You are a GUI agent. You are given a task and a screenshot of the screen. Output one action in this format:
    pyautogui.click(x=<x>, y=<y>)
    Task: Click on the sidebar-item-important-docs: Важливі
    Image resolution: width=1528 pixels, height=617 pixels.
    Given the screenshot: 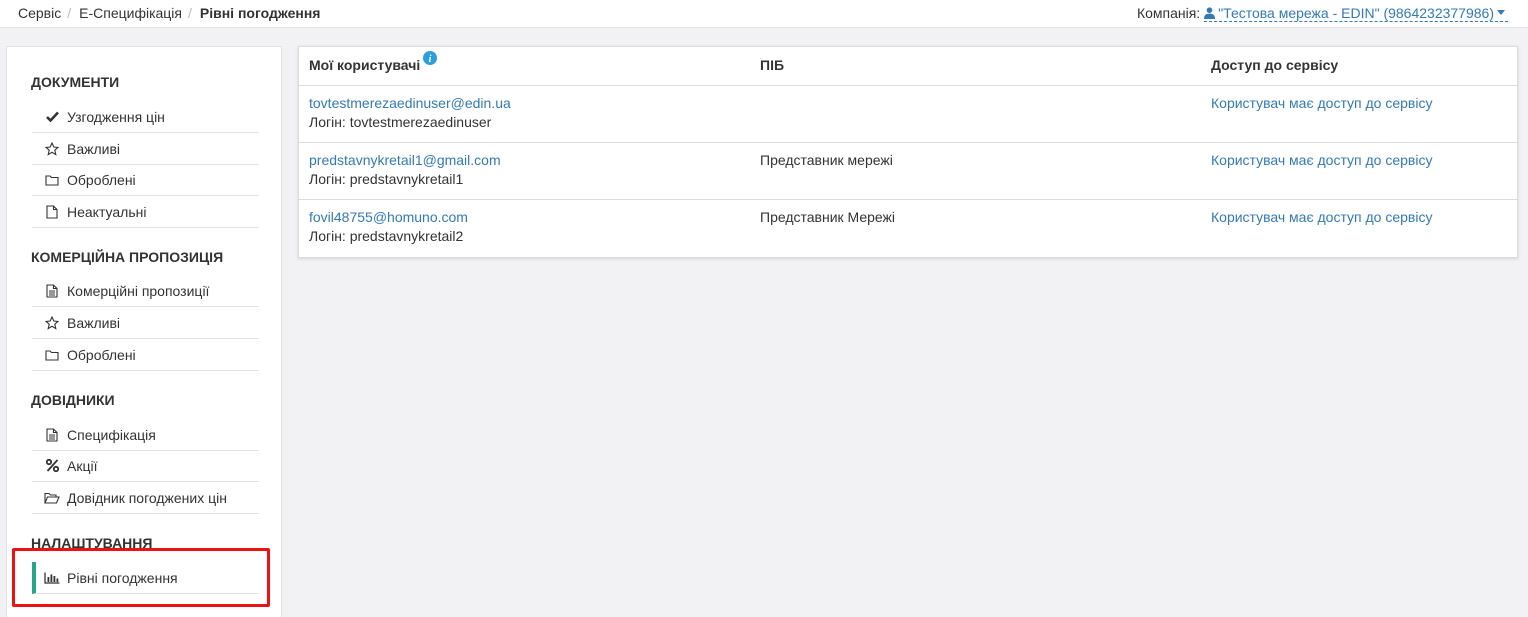 What is the action you would take?
    pyautogui.click(x=145, y=149)
    